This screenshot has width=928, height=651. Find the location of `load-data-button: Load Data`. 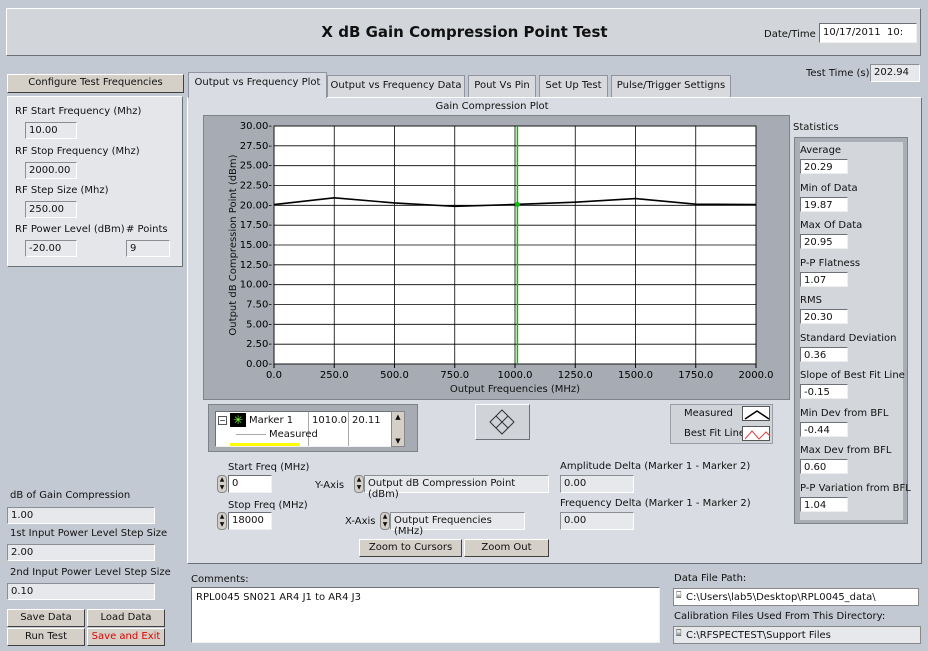

load-data-button: Load Data is located at coordinates (126, 618).